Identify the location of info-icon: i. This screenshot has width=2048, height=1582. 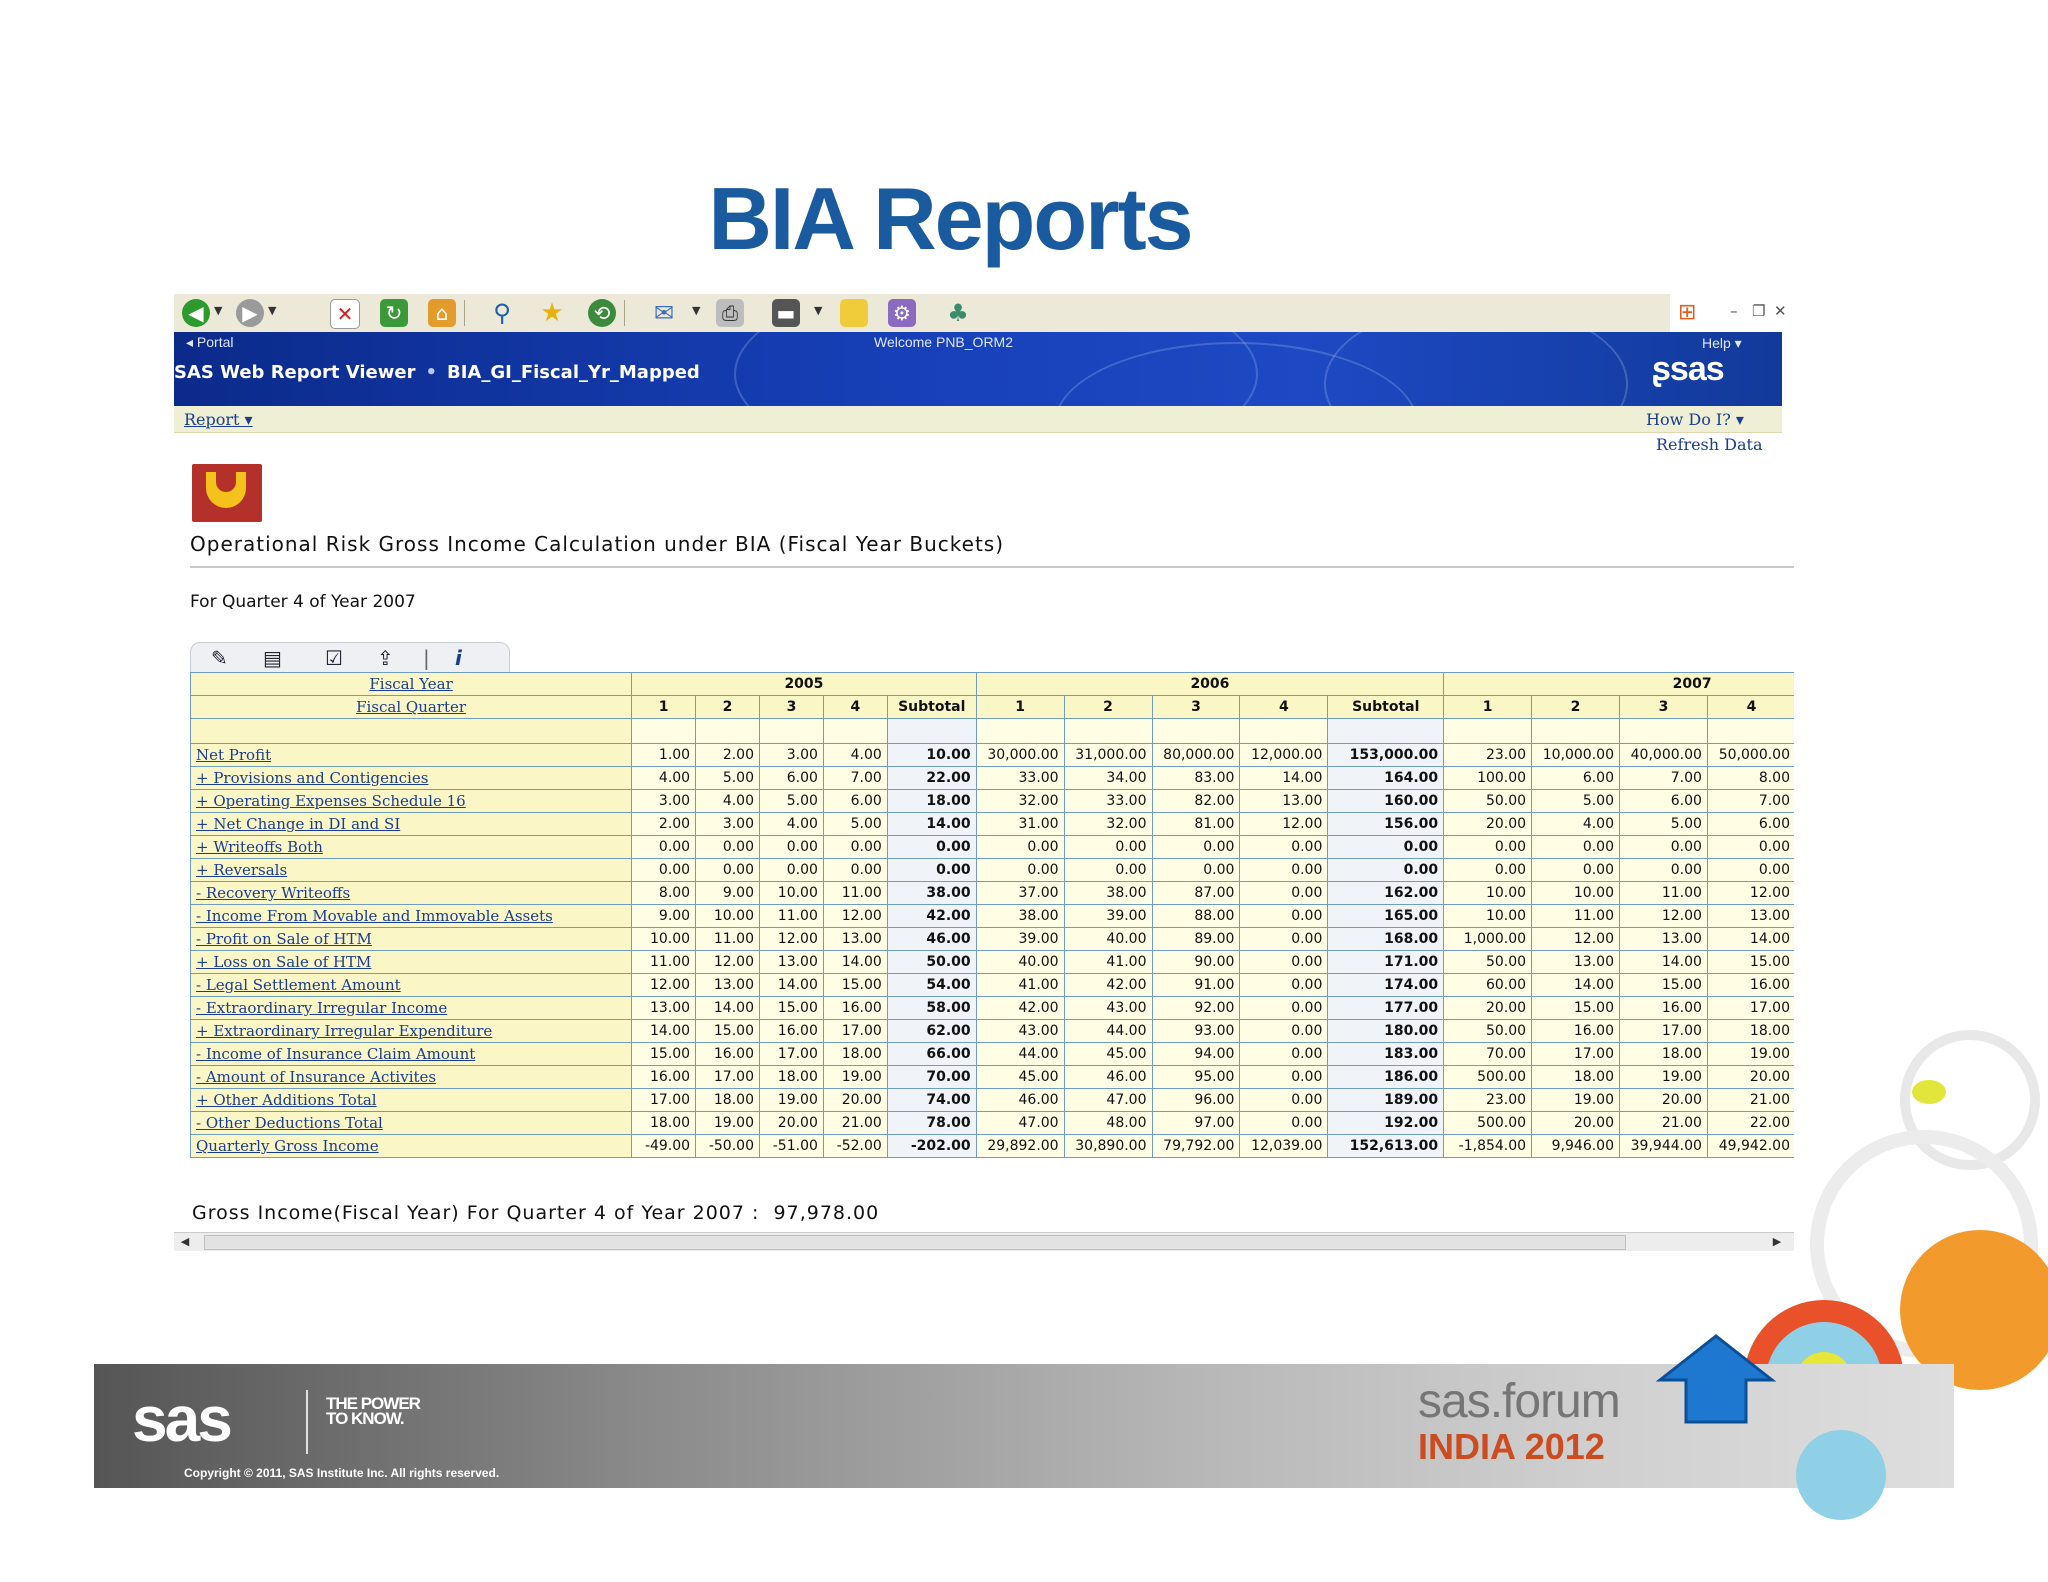
(458, 658).